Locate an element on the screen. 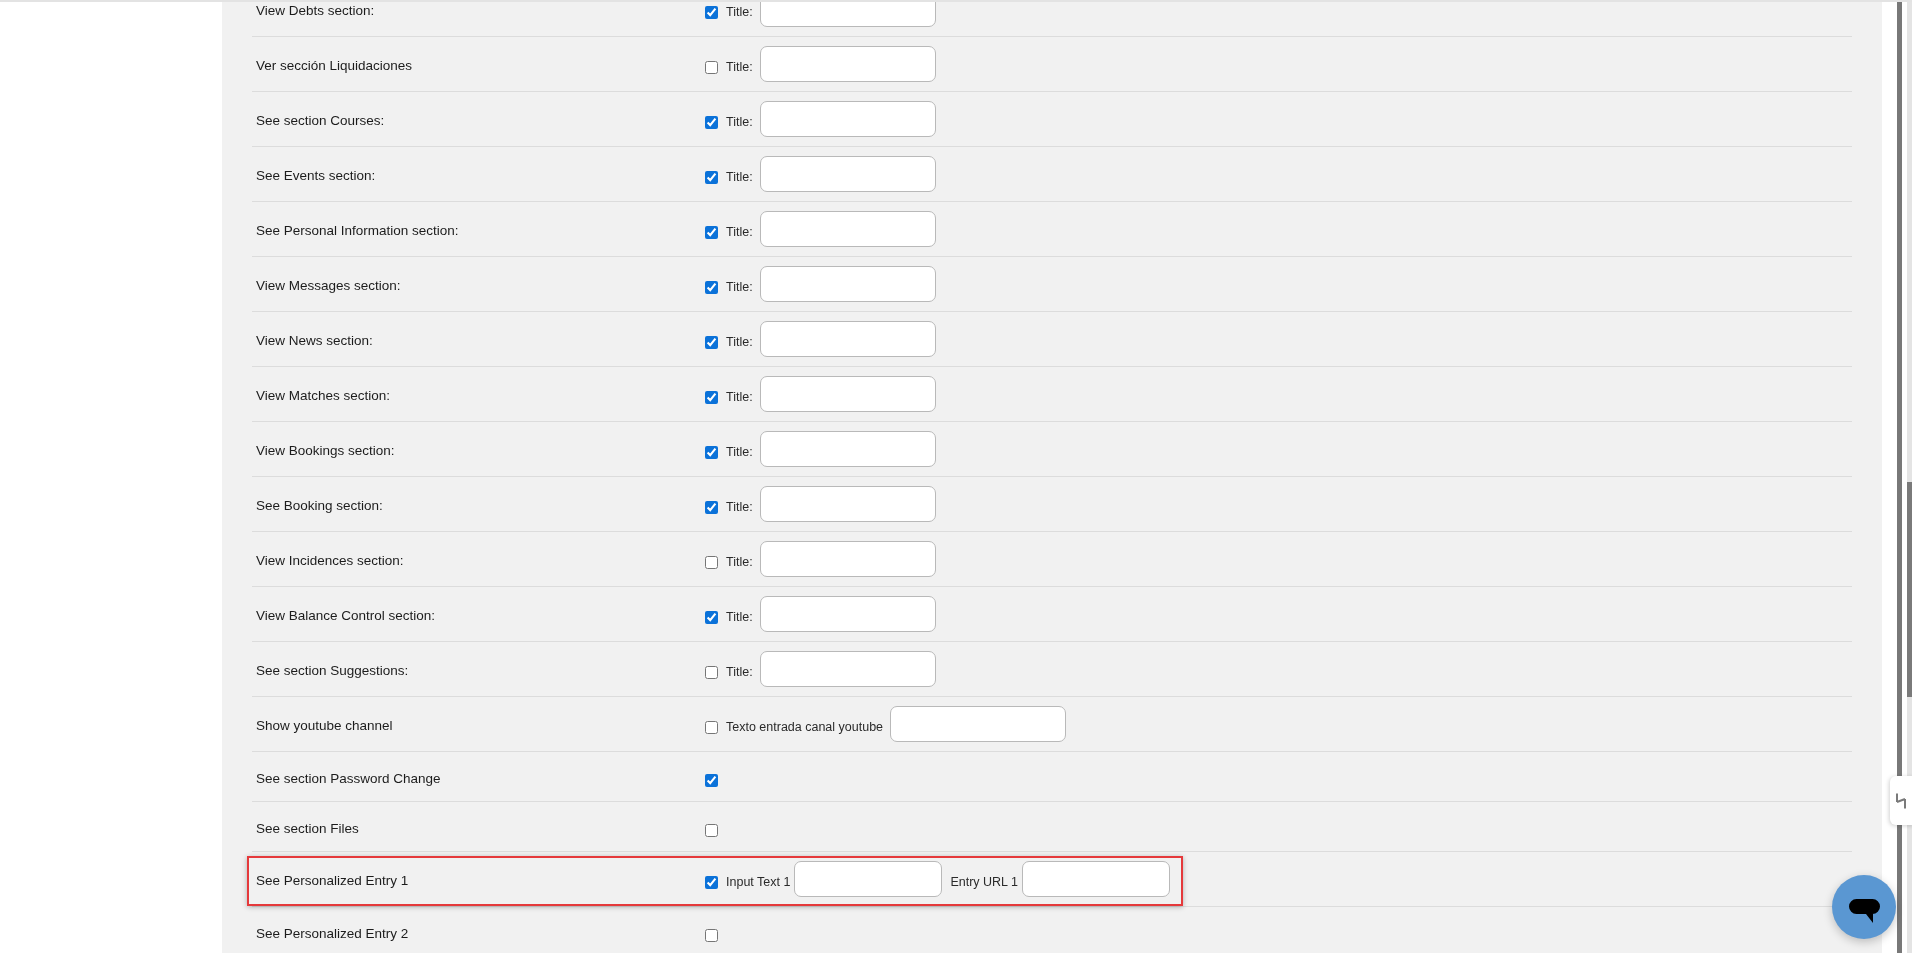 Image resolution: width=1912 pixels, height=953 pixels. setting-label: See Booking section: is located at coordinates (319, 505).